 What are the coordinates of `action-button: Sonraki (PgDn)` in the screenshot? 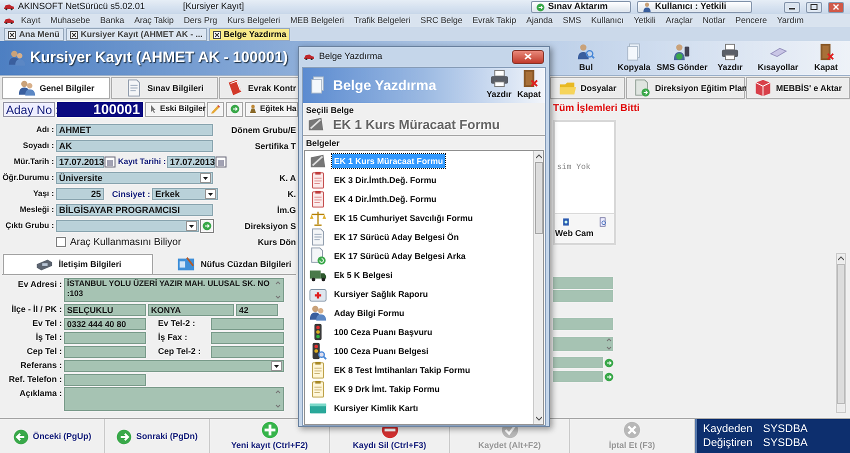 It's located at (157, 436).